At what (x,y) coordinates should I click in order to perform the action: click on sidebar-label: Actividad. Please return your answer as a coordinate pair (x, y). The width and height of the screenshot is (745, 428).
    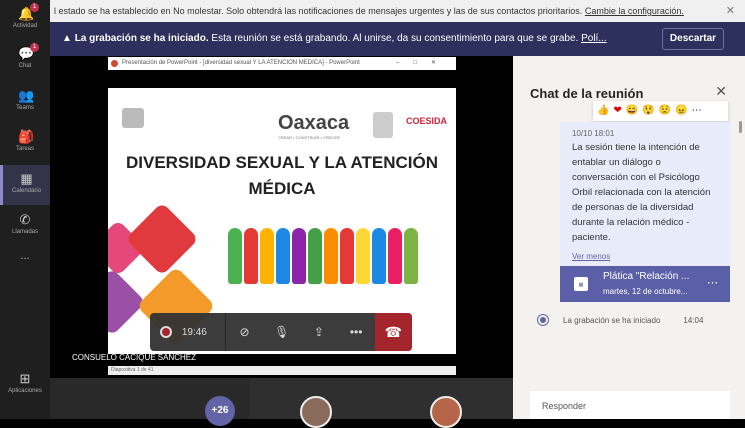
    Looking at the image, I should click on (25, 26).